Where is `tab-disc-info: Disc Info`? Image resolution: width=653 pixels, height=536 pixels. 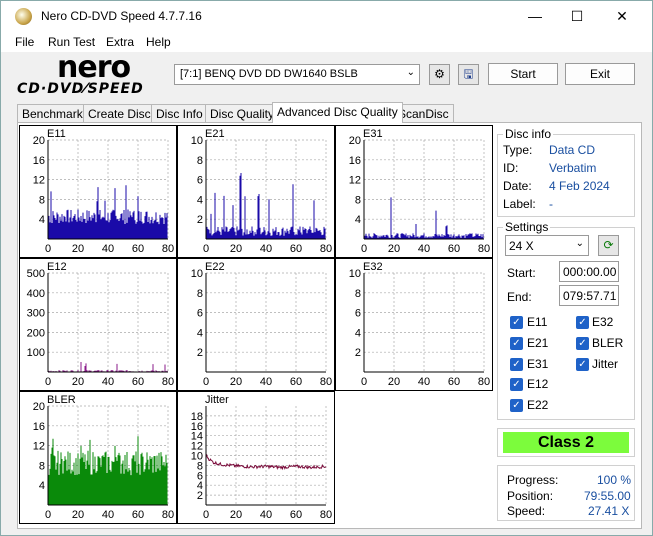 tab-disc-info: Disc Info is located at coordinates (179, 113).